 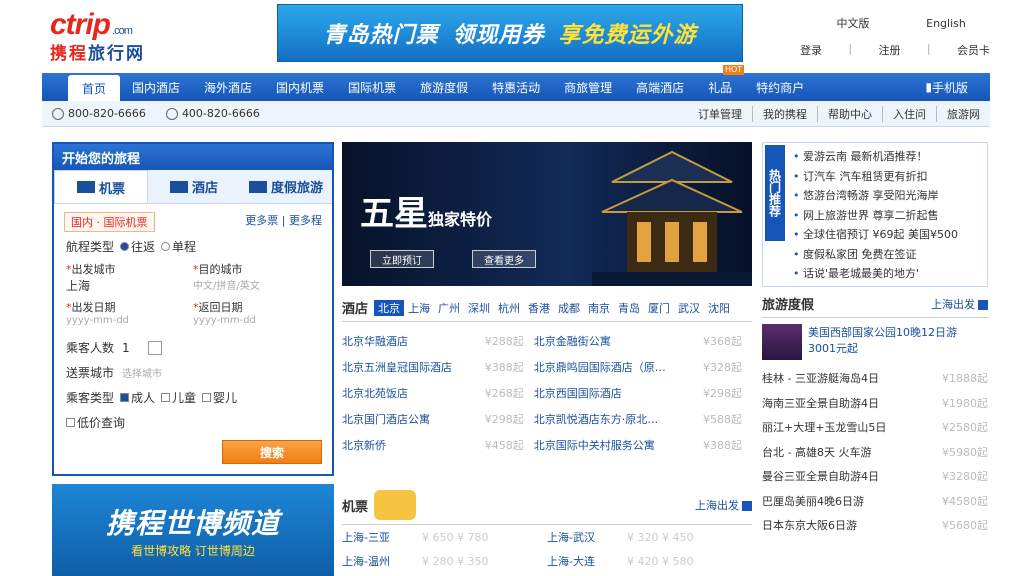 What do you see at coordinates (449, 308) in the screenshot?
I see `city-tab: 广州` at bounding box center [449, 308].